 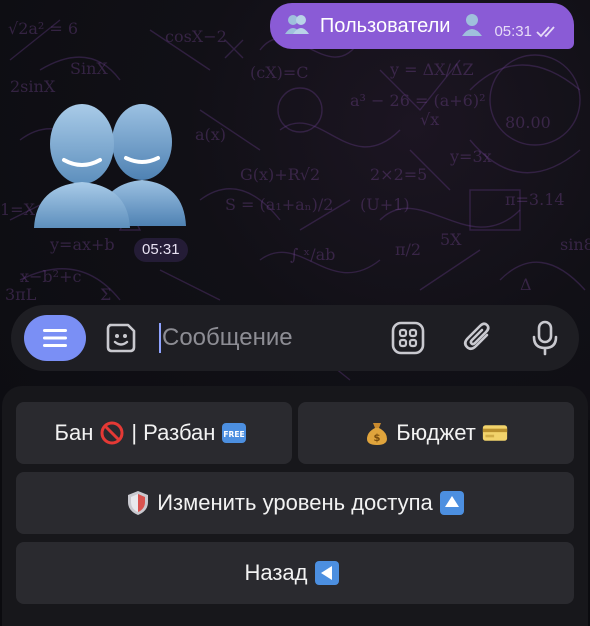 I want to click on bot-keyboard-icon, so click(x=408, y=338).